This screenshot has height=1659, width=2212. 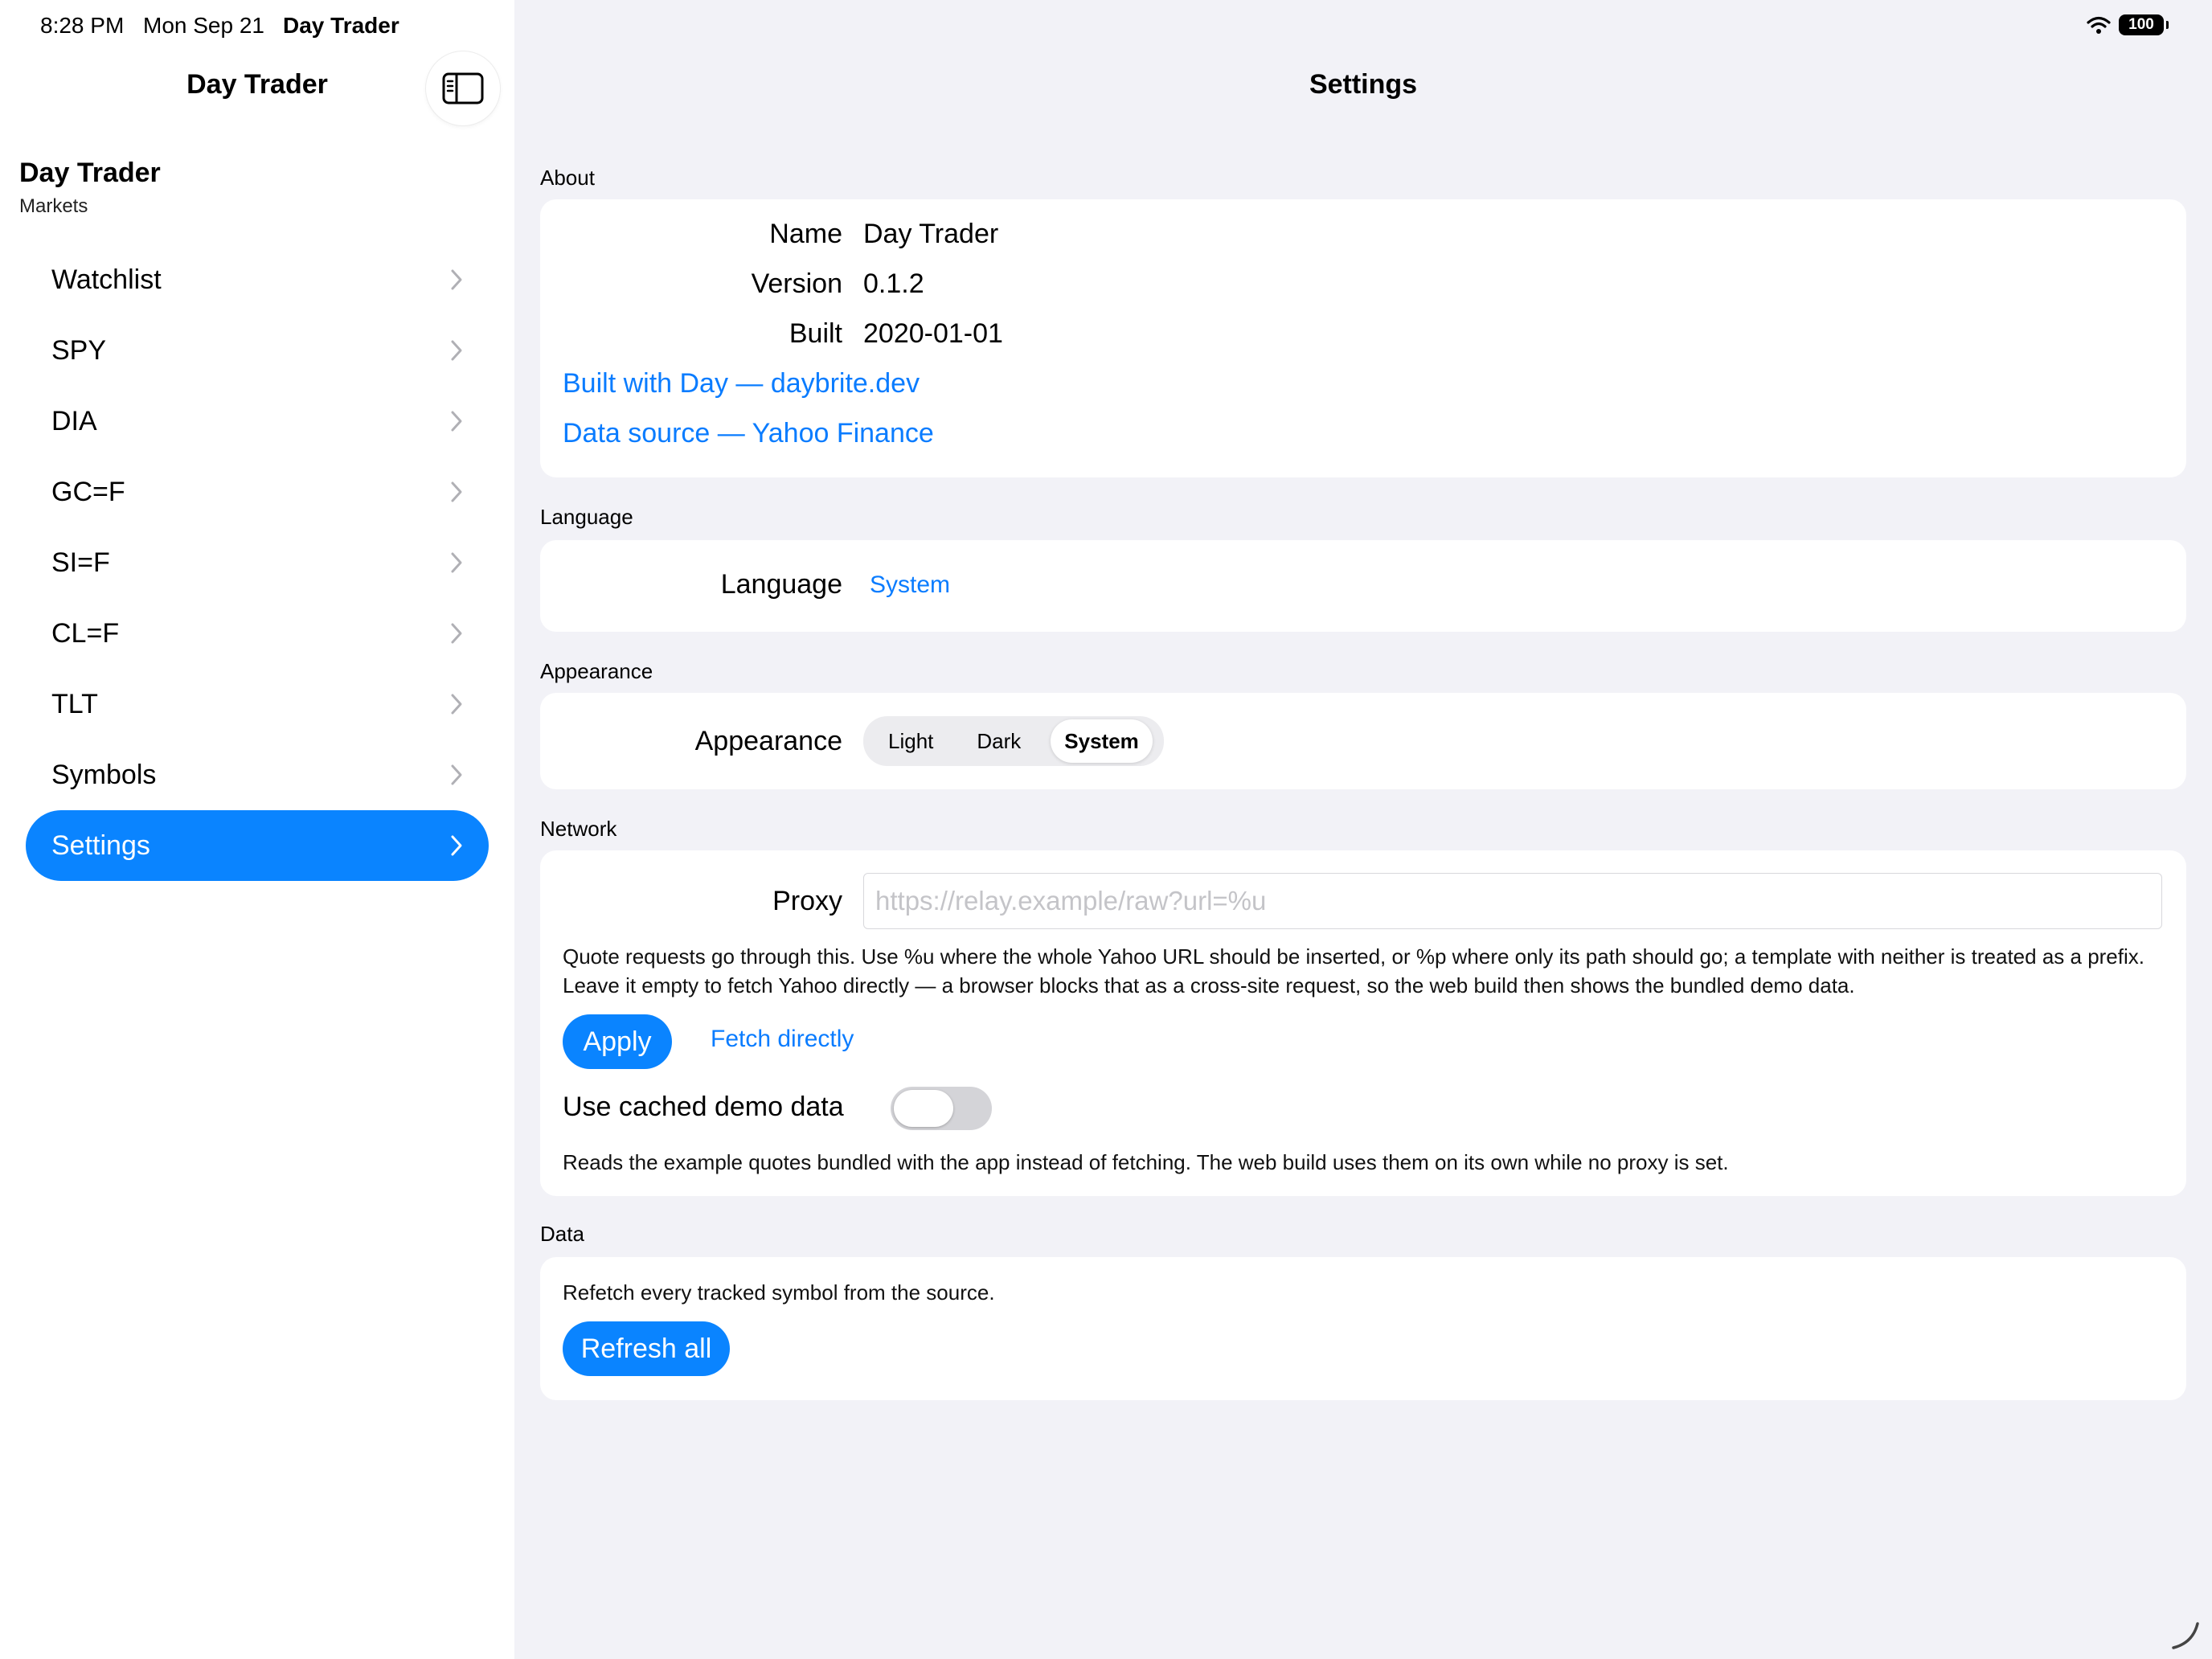 What do you see at coordinates (852, 741) in the screenshot?
I see `appearance-row: Appearance Light Dark System` at bounding box center [852, 741].